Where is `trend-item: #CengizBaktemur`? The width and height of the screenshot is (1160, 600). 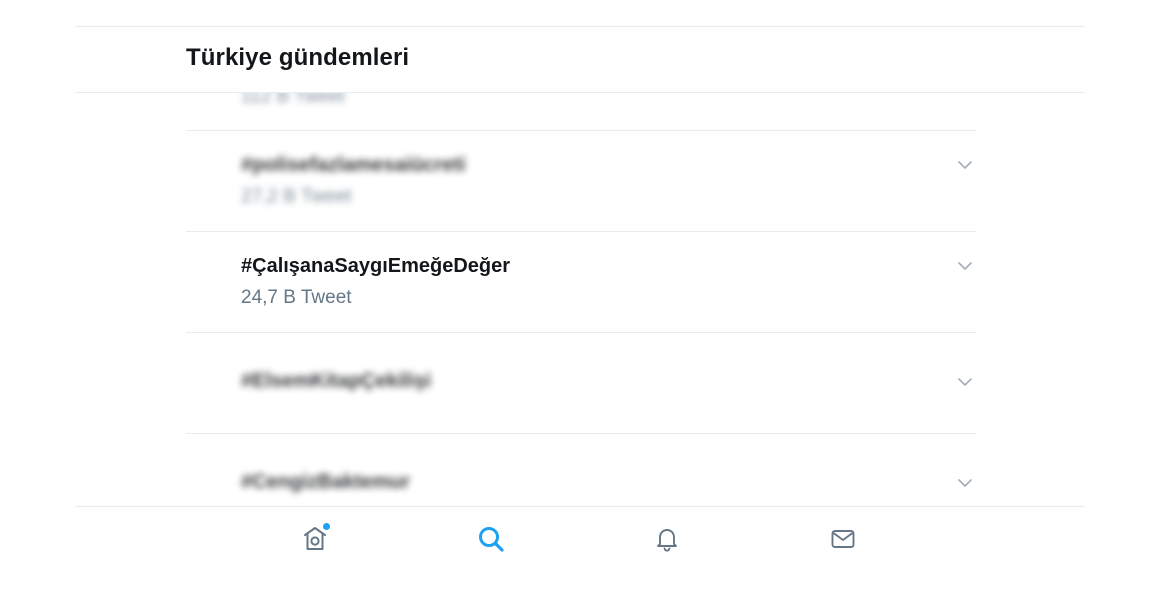
trend-item: #CengizBaktemur is located at coordinates (581, 470).